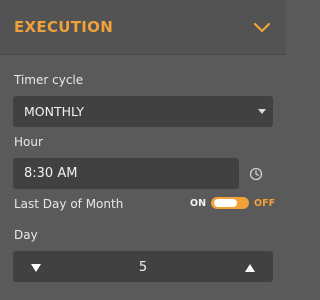 The height and width of the screenshot is (300, 320). Describe the element at coordinates (36, 267) in the screenshot. I see `triangle-down-icon` at that location.